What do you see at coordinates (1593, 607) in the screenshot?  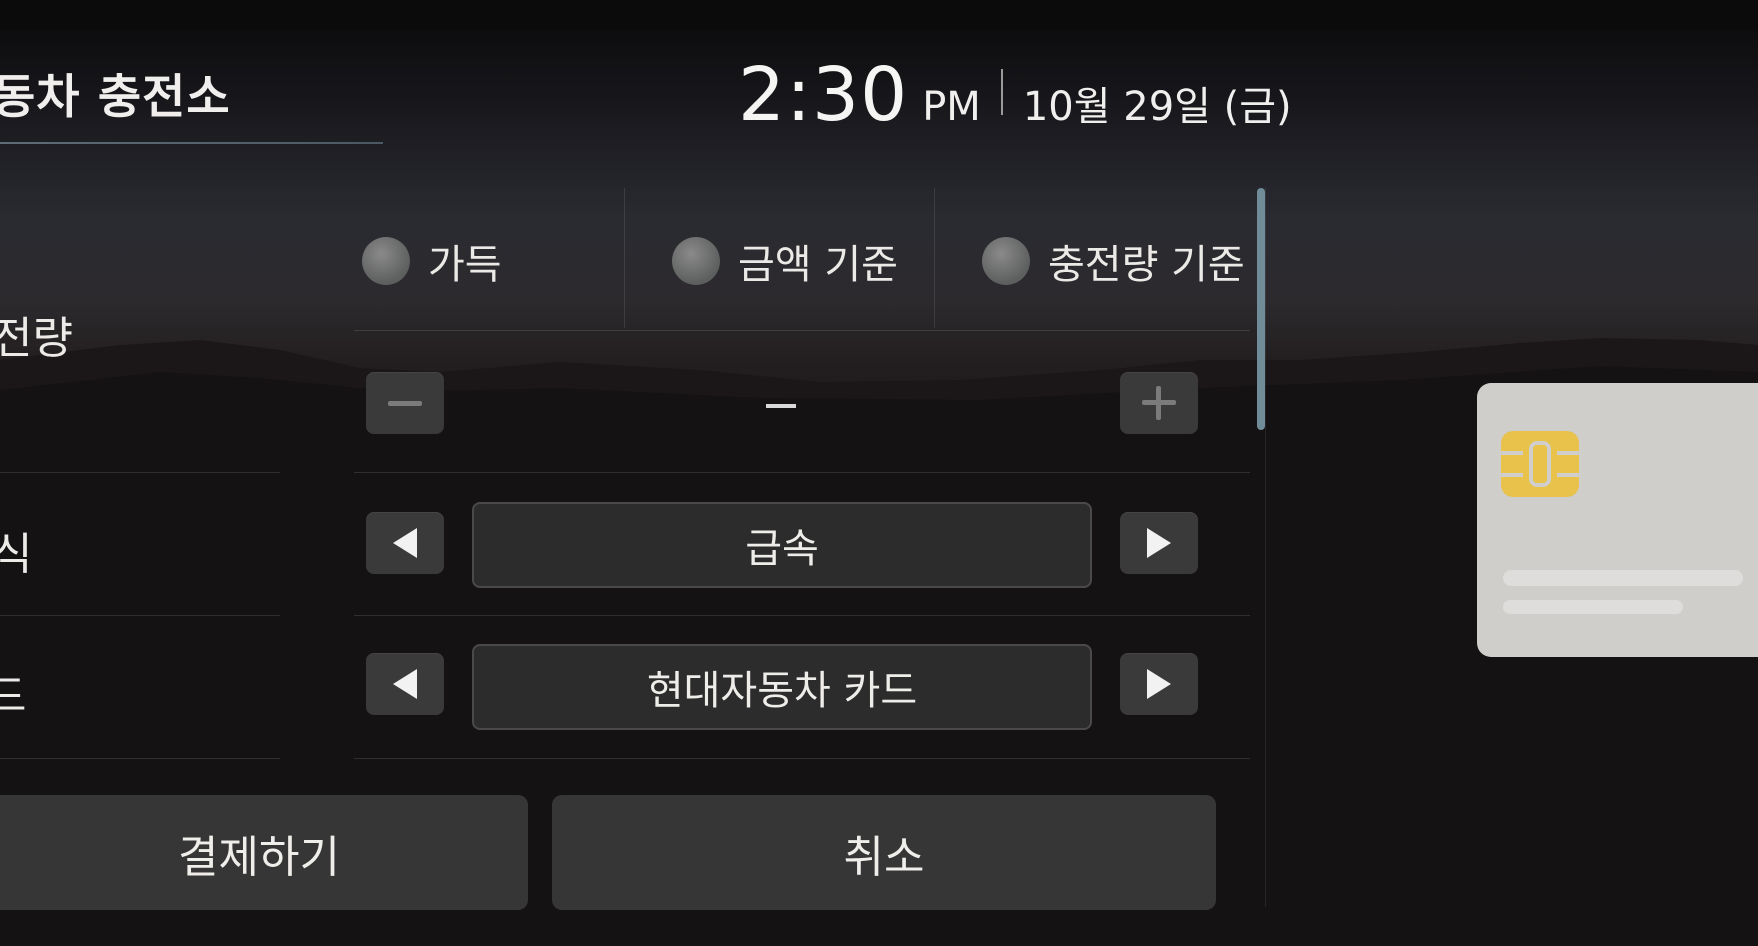 I see `card-name-line` at bounding box center [1593, 607].